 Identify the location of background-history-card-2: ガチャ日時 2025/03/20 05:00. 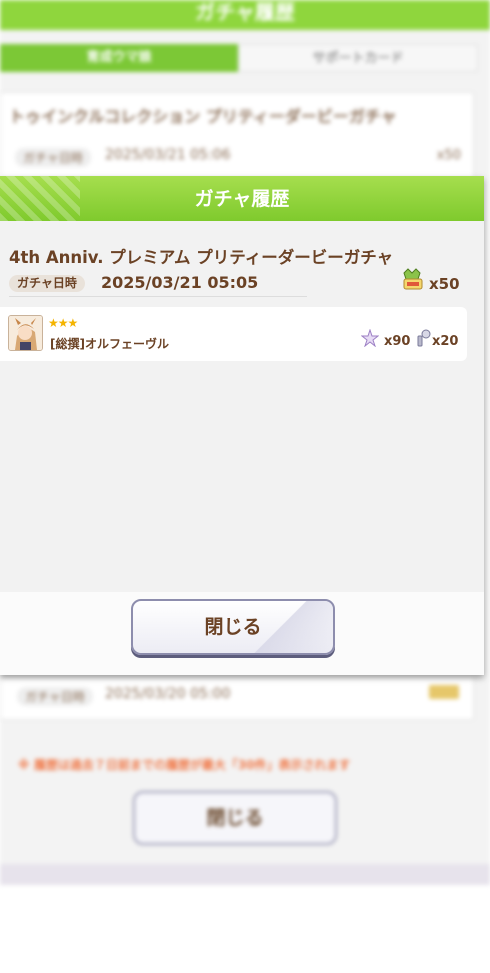
(237, 698).